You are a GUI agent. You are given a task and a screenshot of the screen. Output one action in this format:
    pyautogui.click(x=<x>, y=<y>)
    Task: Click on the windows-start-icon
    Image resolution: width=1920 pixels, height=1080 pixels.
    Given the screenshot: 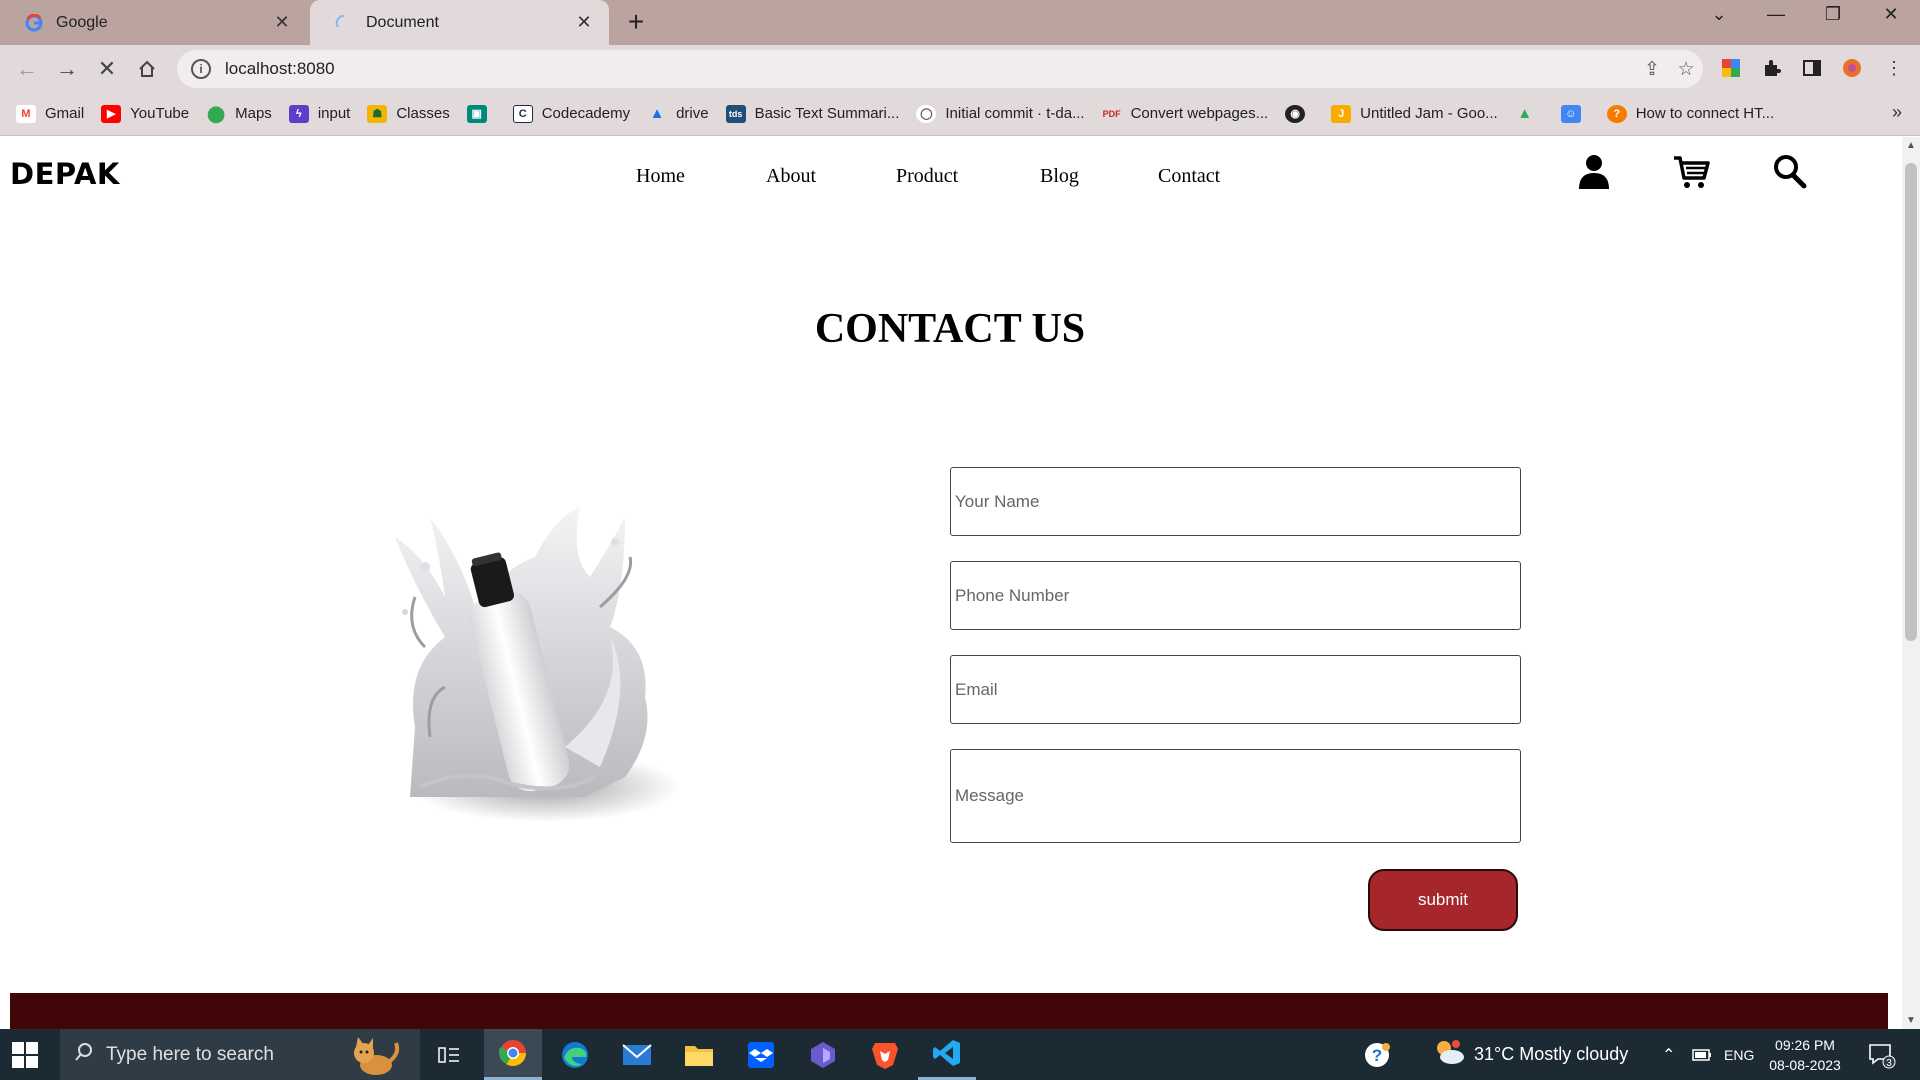 What is the action you would take?
    pyautogui.click(x=25, y=1055)
    